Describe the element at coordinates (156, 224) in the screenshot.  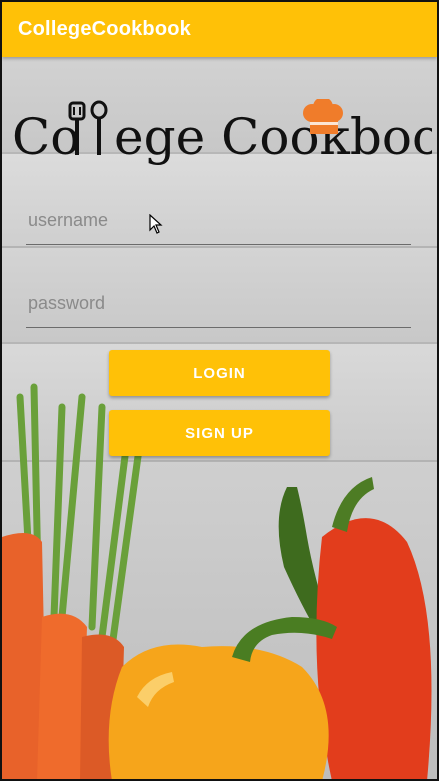
I see `mouse-cursor-icon` at that location.